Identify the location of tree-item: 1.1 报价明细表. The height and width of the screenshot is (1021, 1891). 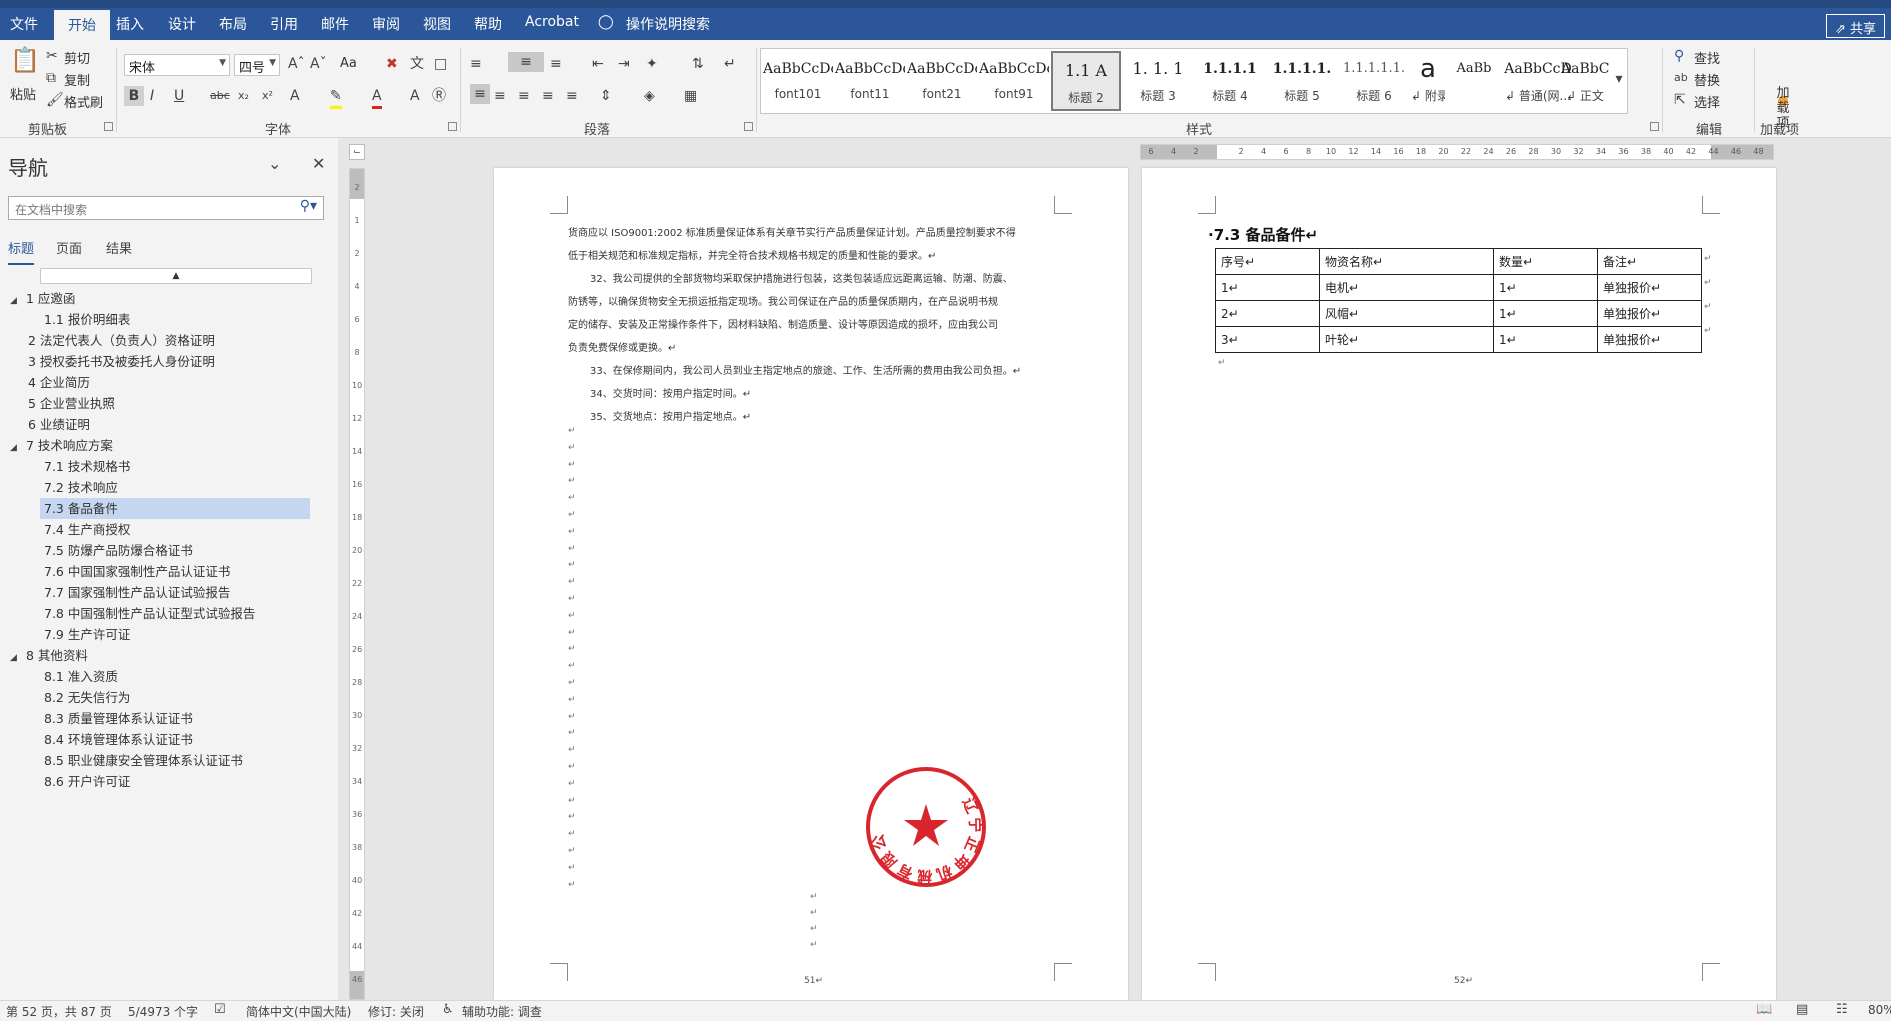
(87, 319).